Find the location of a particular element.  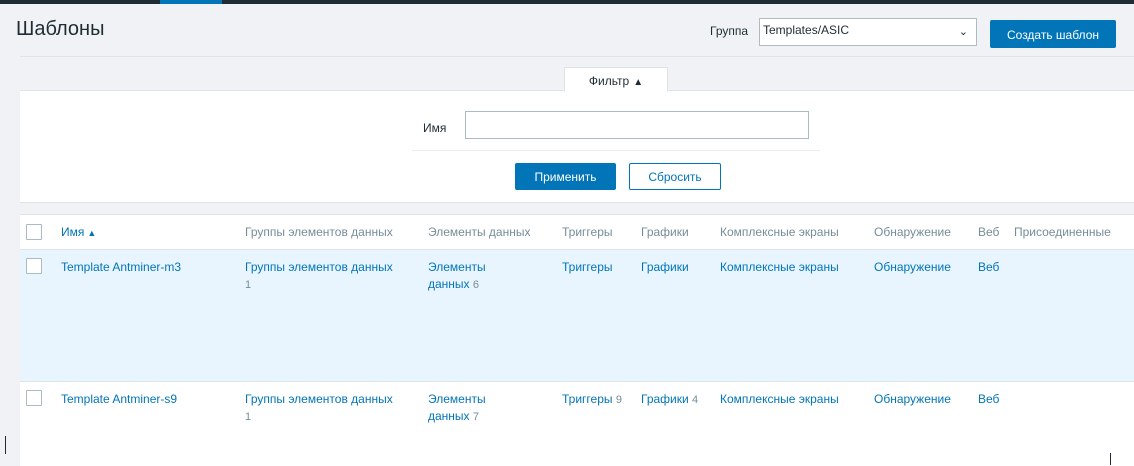

items-count: 7 is located at coordinates (476, 417).